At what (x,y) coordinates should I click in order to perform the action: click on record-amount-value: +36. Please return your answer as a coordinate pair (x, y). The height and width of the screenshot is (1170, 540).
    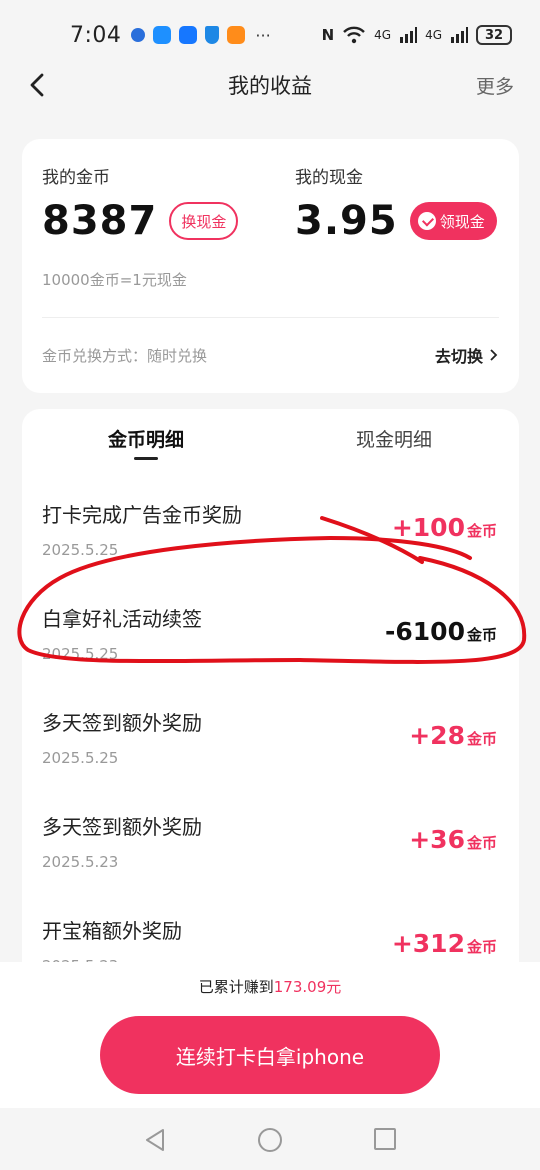
    Looking at the image, I should click on (437, 839).